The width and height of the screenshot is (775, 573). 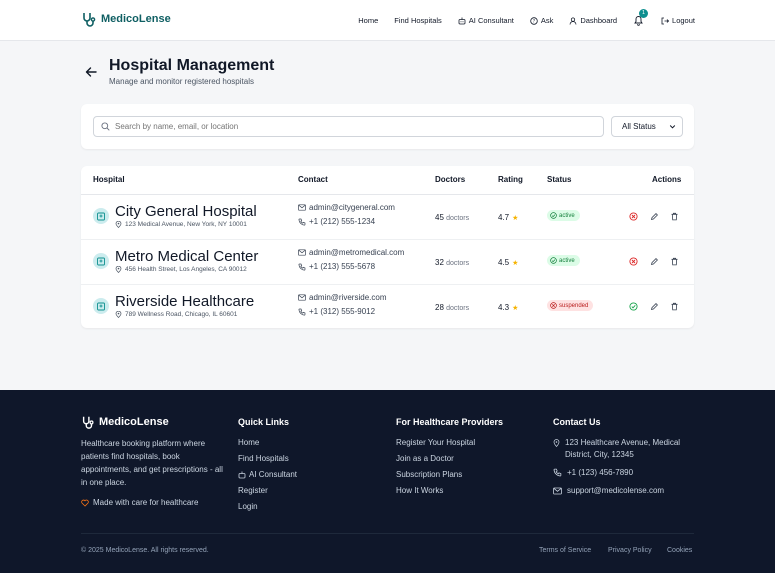 What do you see at coordinates (567, 260) in the screenshot?
I see `status-text: active` at bounding box center [567, 260].